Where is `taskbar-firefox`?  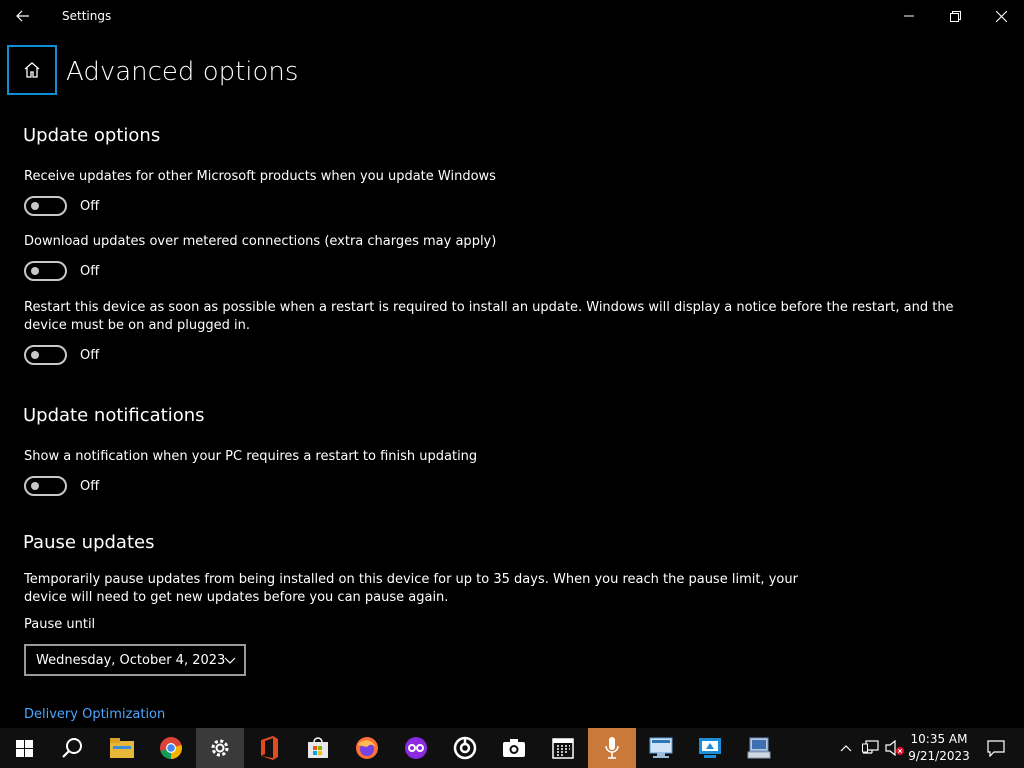
taskbar-firefox is located at coordinates (367, 748).